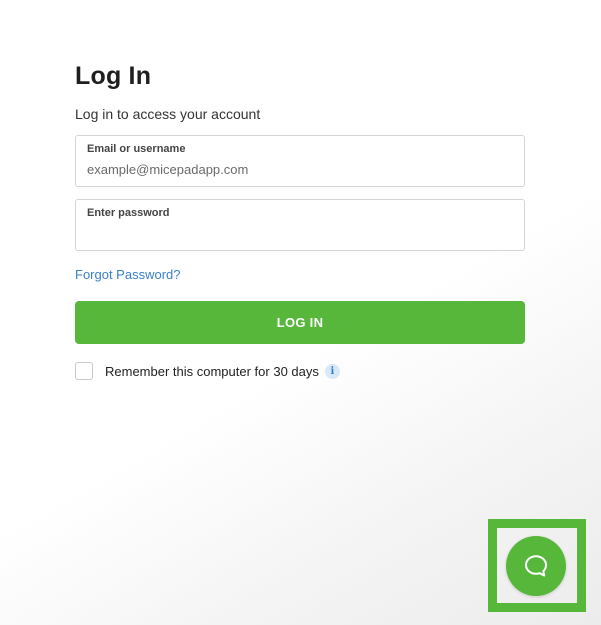  What do you see at coordinates (113, 76) in the screenshot?
I see `page-title: Log In` at bounding box center [113, 76].